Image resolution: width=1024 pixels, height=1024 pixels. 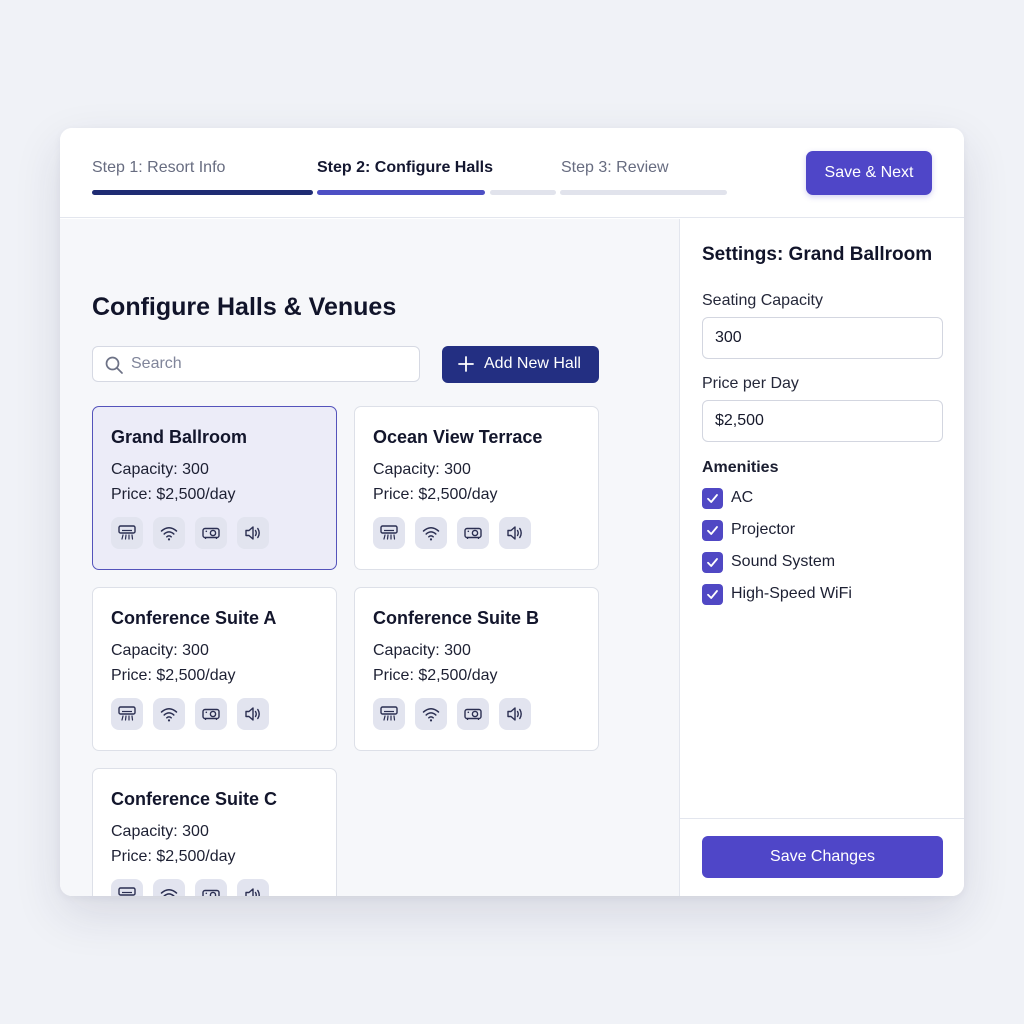 What do you see at coordinates (158, 168) in the screenshot?
I see `step-1-label: Step 1: Resort Info` at bounding box center [158, 168].